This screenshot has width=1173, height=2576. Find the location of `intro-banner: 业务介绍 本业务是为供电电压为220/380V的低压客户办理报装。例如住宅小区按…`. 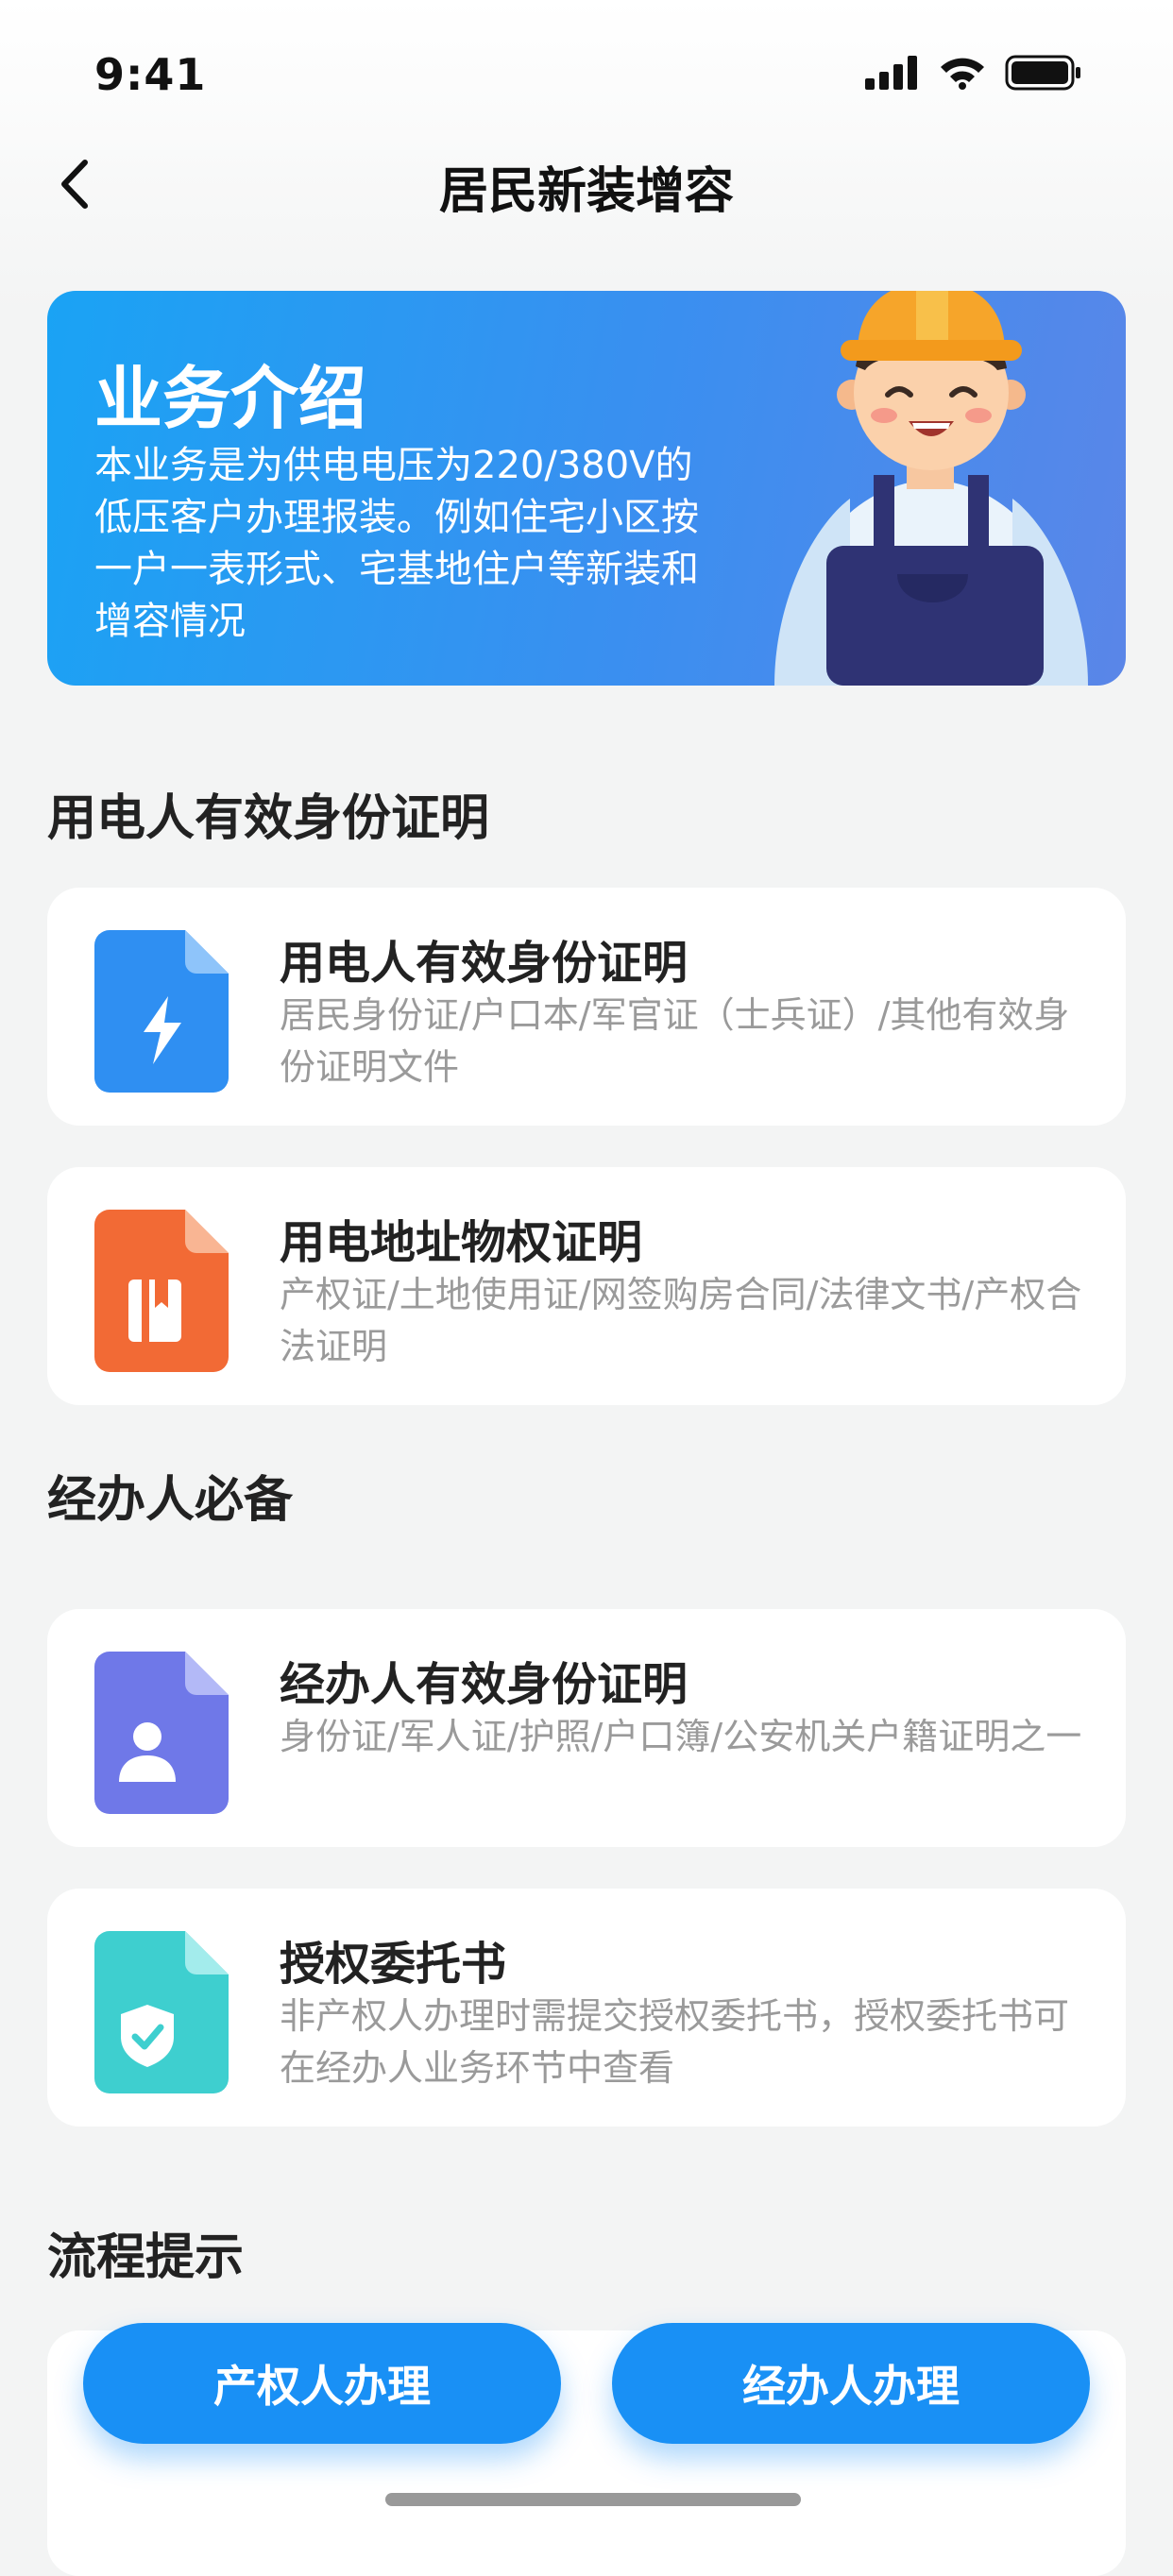

intro-banner: 业务介绍 本业务是为供电电压为220/380V的低压客户办理报装。例如住宅小区按… is located at coordinates (586, 488).